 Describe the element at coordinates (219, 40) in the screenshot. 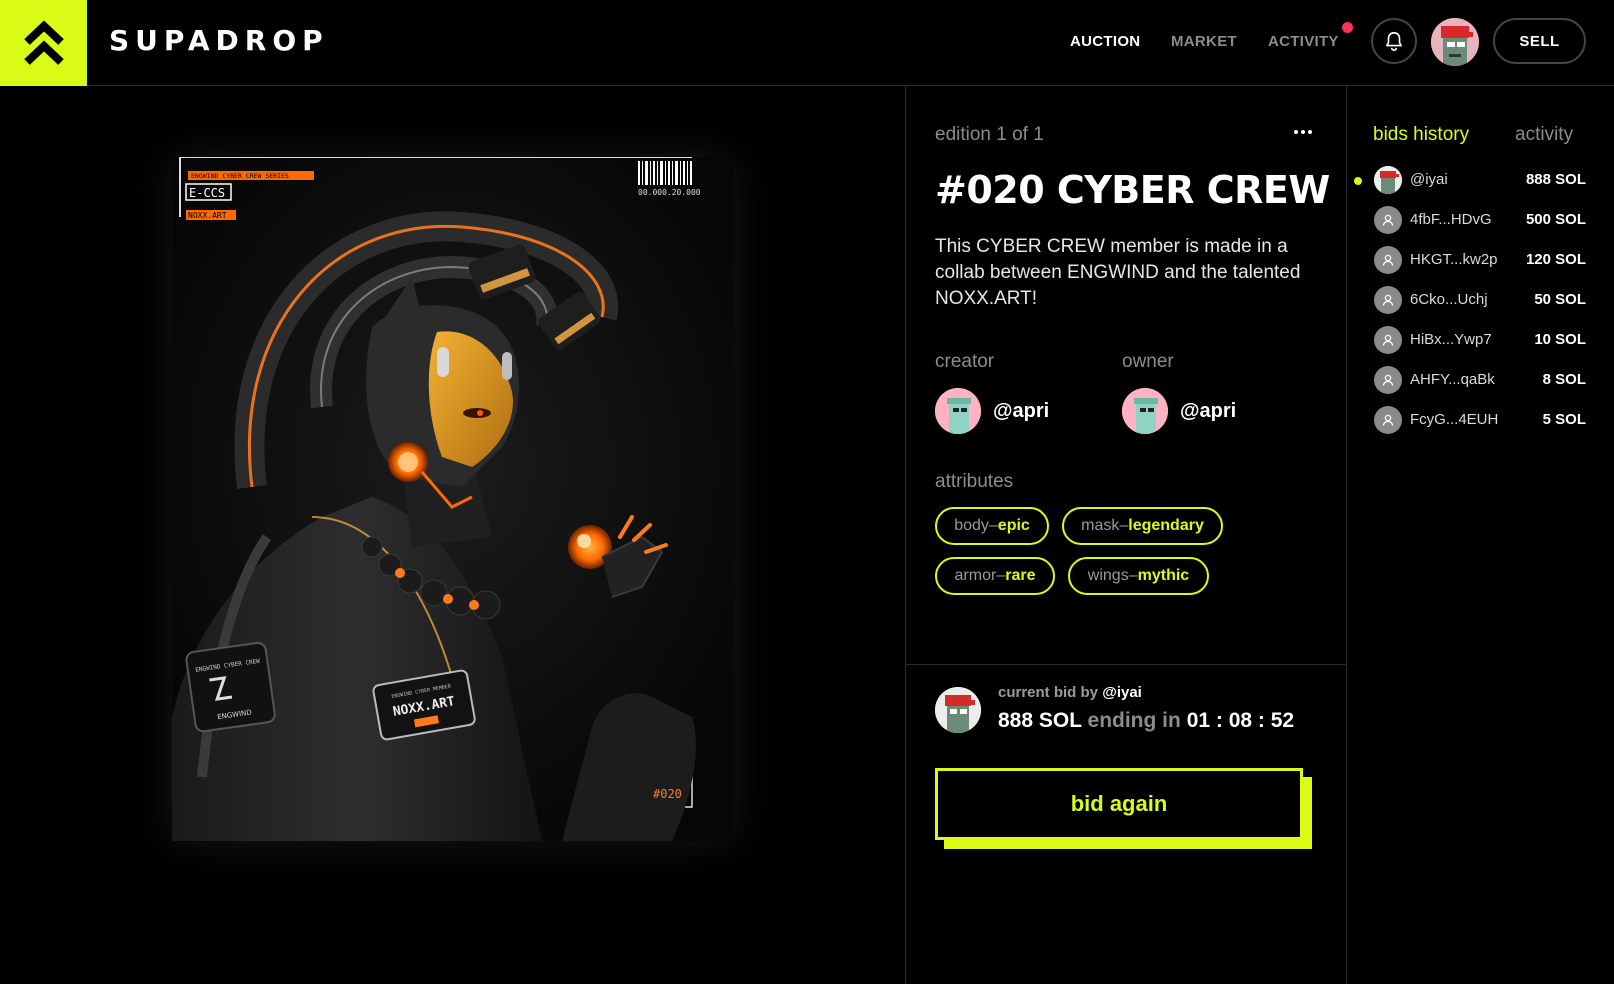

I see `brand-name: SUPADROP` at that location.